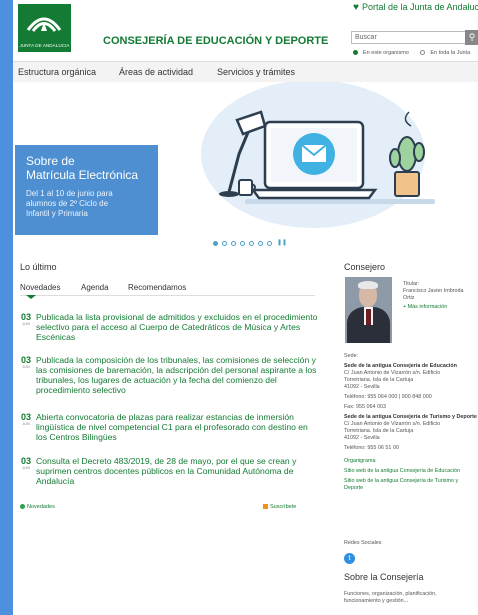 This screenshot has width=478, height=615. Describe the element at coordinates (245, 245) in the screenshot. I see `carousel-dots: ❚❚` at that location.